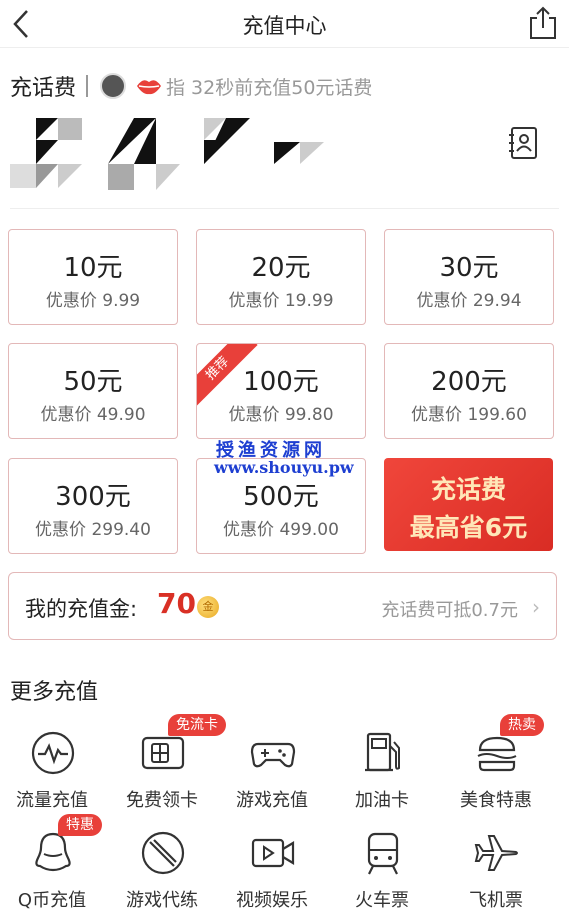 The height and width of the screenshot is (917, 569). I want to click on plan-amount: 300元, so click(93, 497).